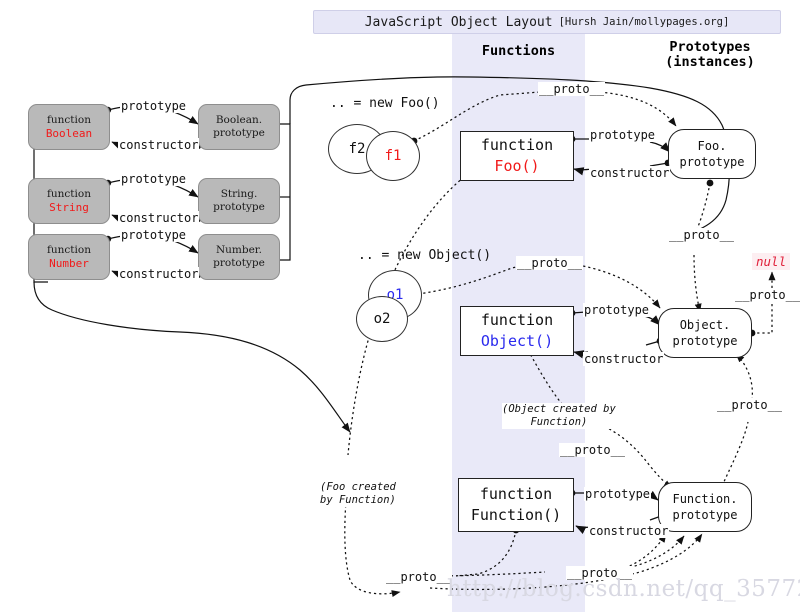 The width and height of the screenshot is (800, 612). Describe the element at coordinates (239, 133) in the screenshot. I see `prototype-box-boolean-l2: prototype` at that location.